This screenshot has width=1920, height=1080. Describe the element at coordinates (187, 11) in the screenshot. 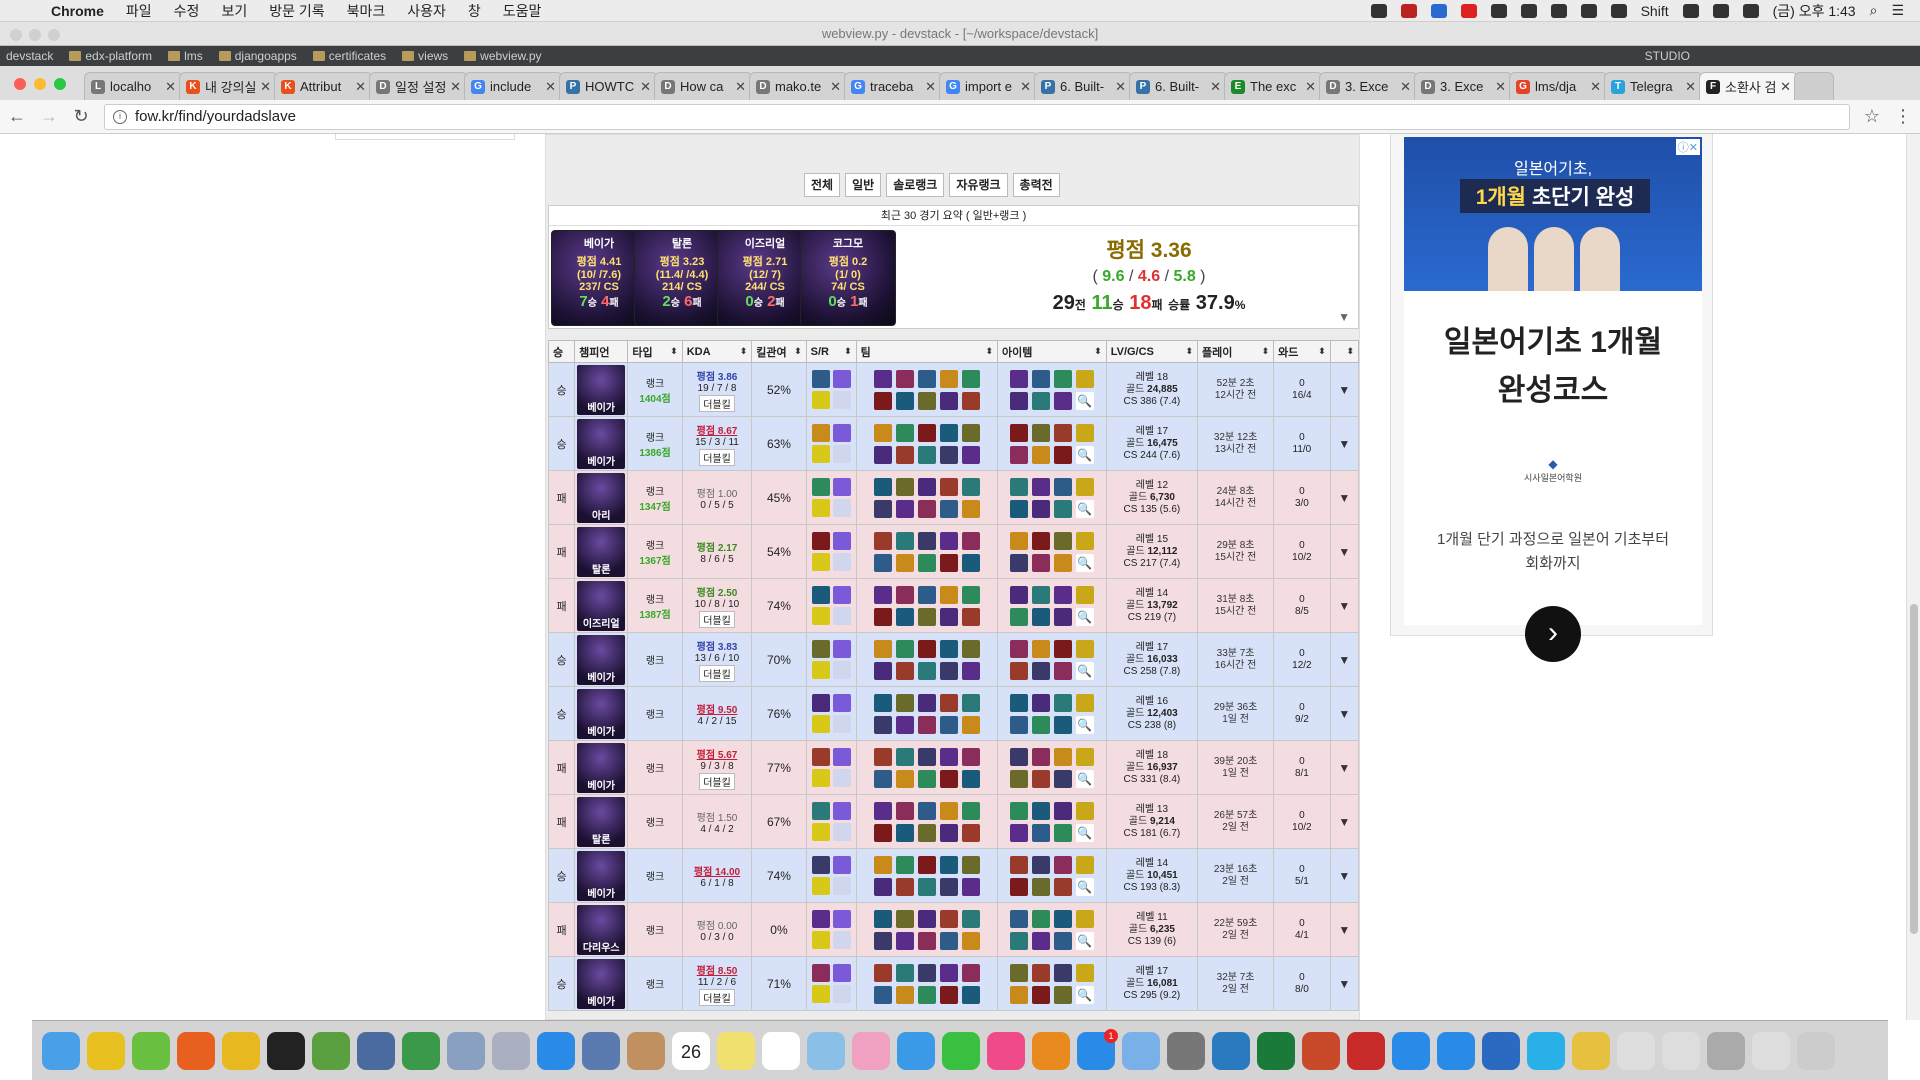

I see `menu-edit: 수정` at that location.